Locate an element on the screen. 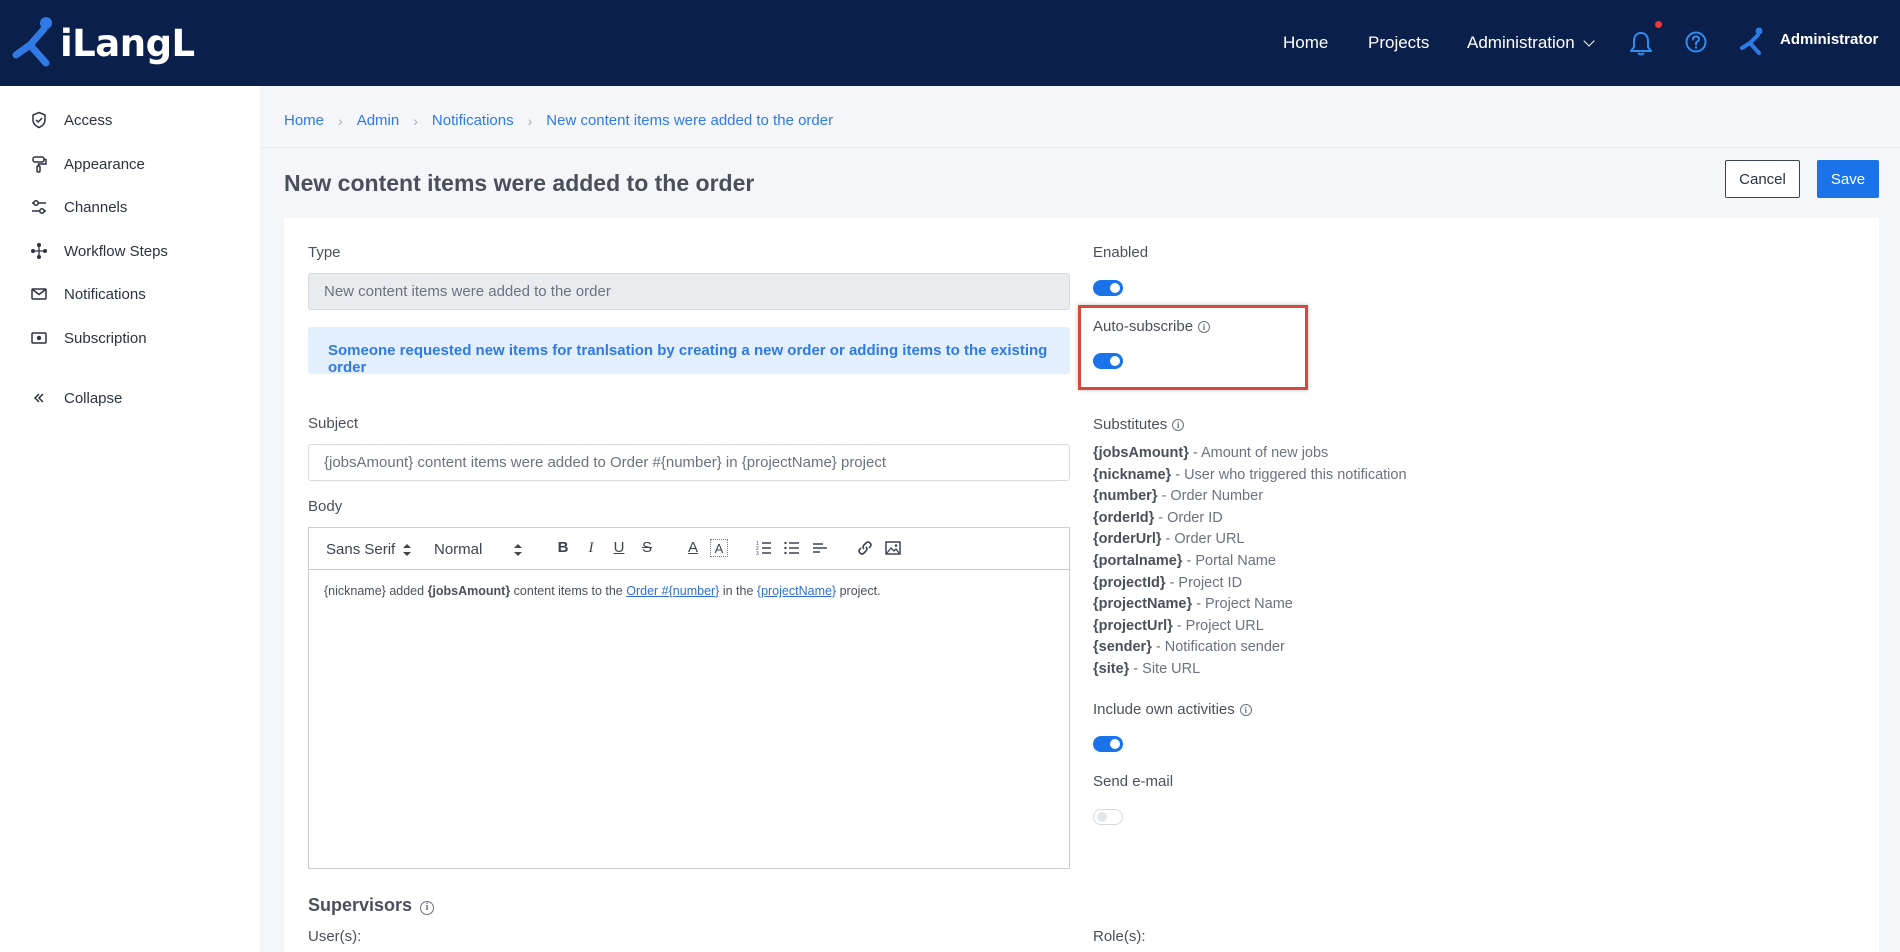 The image size is (1900, 952). font-select-value: Sans Serif is located at coordinates (361, 549).